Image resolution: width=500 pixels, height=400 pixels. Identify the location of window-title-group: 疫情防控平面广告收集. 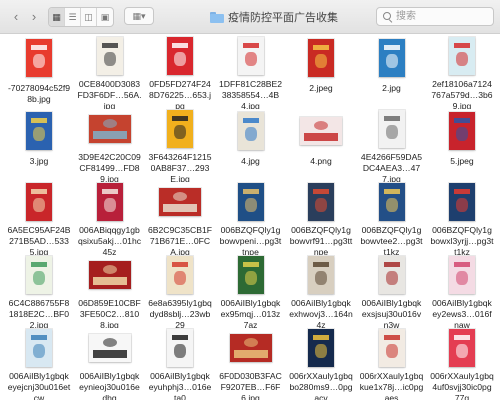
(274, 17).